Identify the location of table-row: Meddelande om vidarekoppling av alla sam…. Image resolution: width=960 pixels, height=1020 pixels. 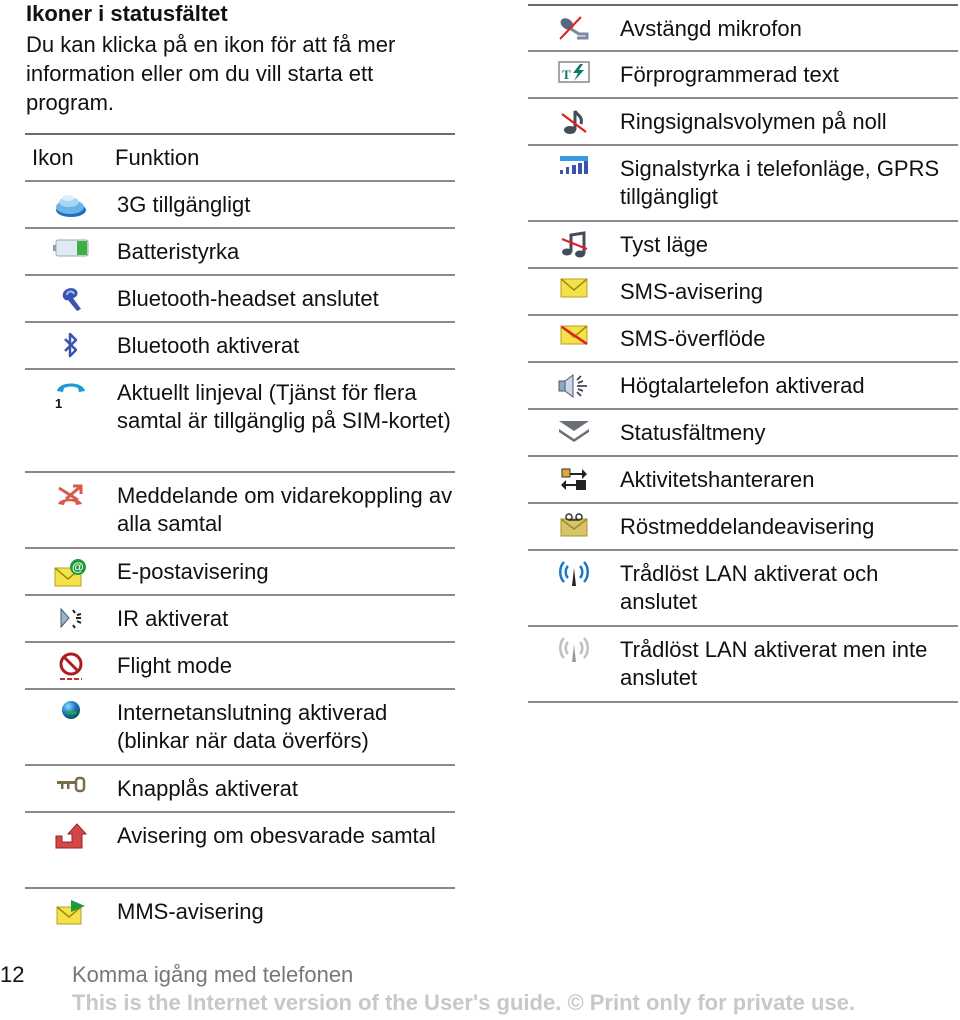
(240, 511).